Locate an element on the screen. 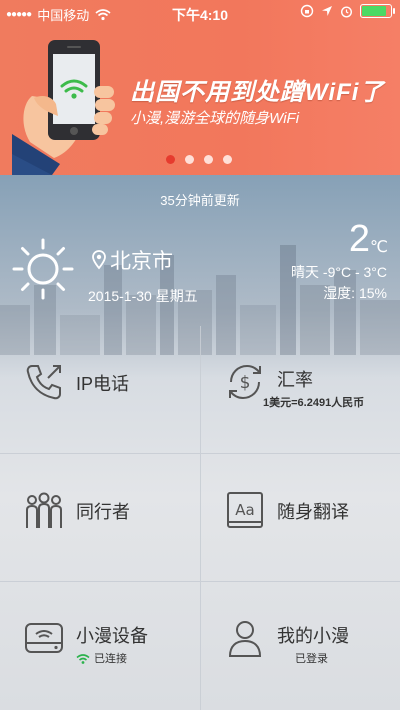 This screenshot has width=400, height=710. exchange-rate-detail: 1美元=6.2491人民币 is located at coordinates (314, 403).